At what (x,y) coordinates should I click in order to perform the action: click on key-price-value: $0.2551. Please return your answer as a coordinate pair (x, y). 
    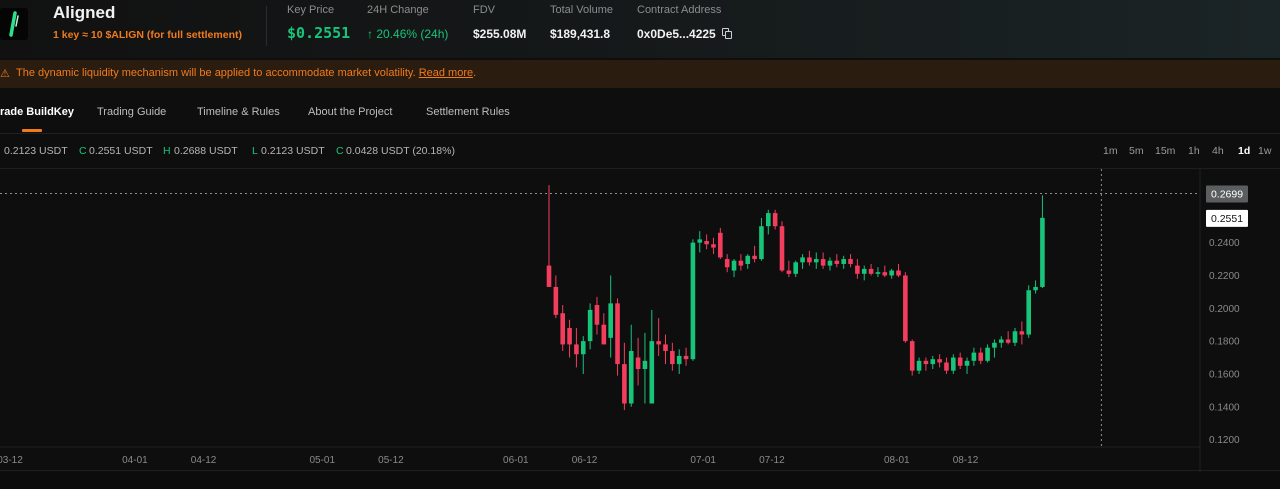
    Looking at the image, I should click on (319, 33).